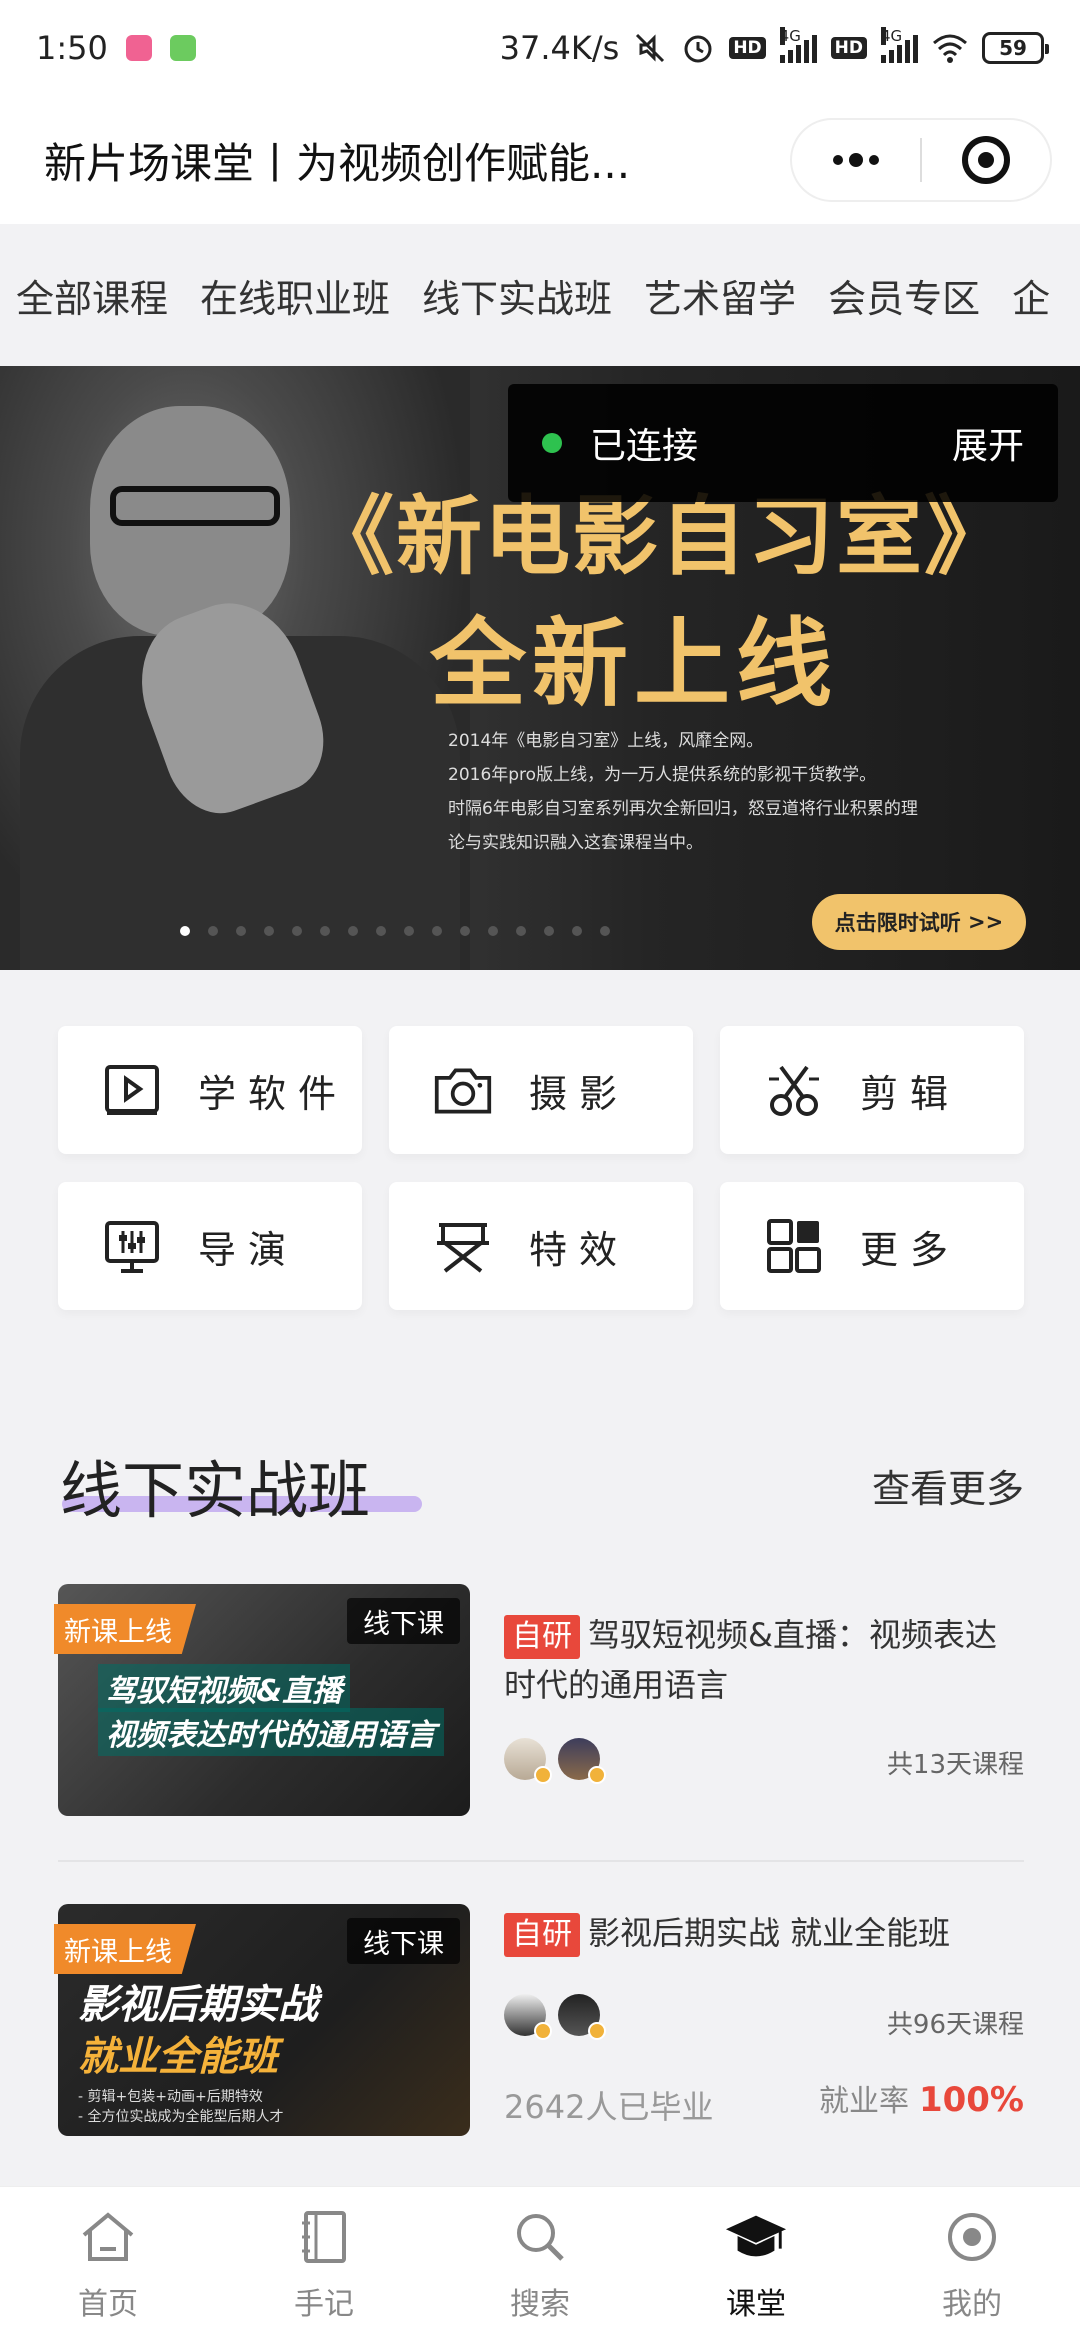 Image resolution: width=1080 pixels, height=2340 pixels. Describe the element at coordinates (756, 2237) in the screenshot. I see `graduation-cap-icon` at that location.